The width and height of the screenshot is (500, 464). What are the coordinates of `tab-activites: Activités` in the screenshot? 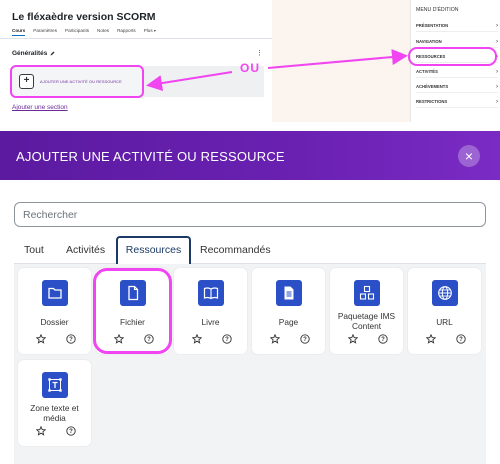 It's located at (85, 250).